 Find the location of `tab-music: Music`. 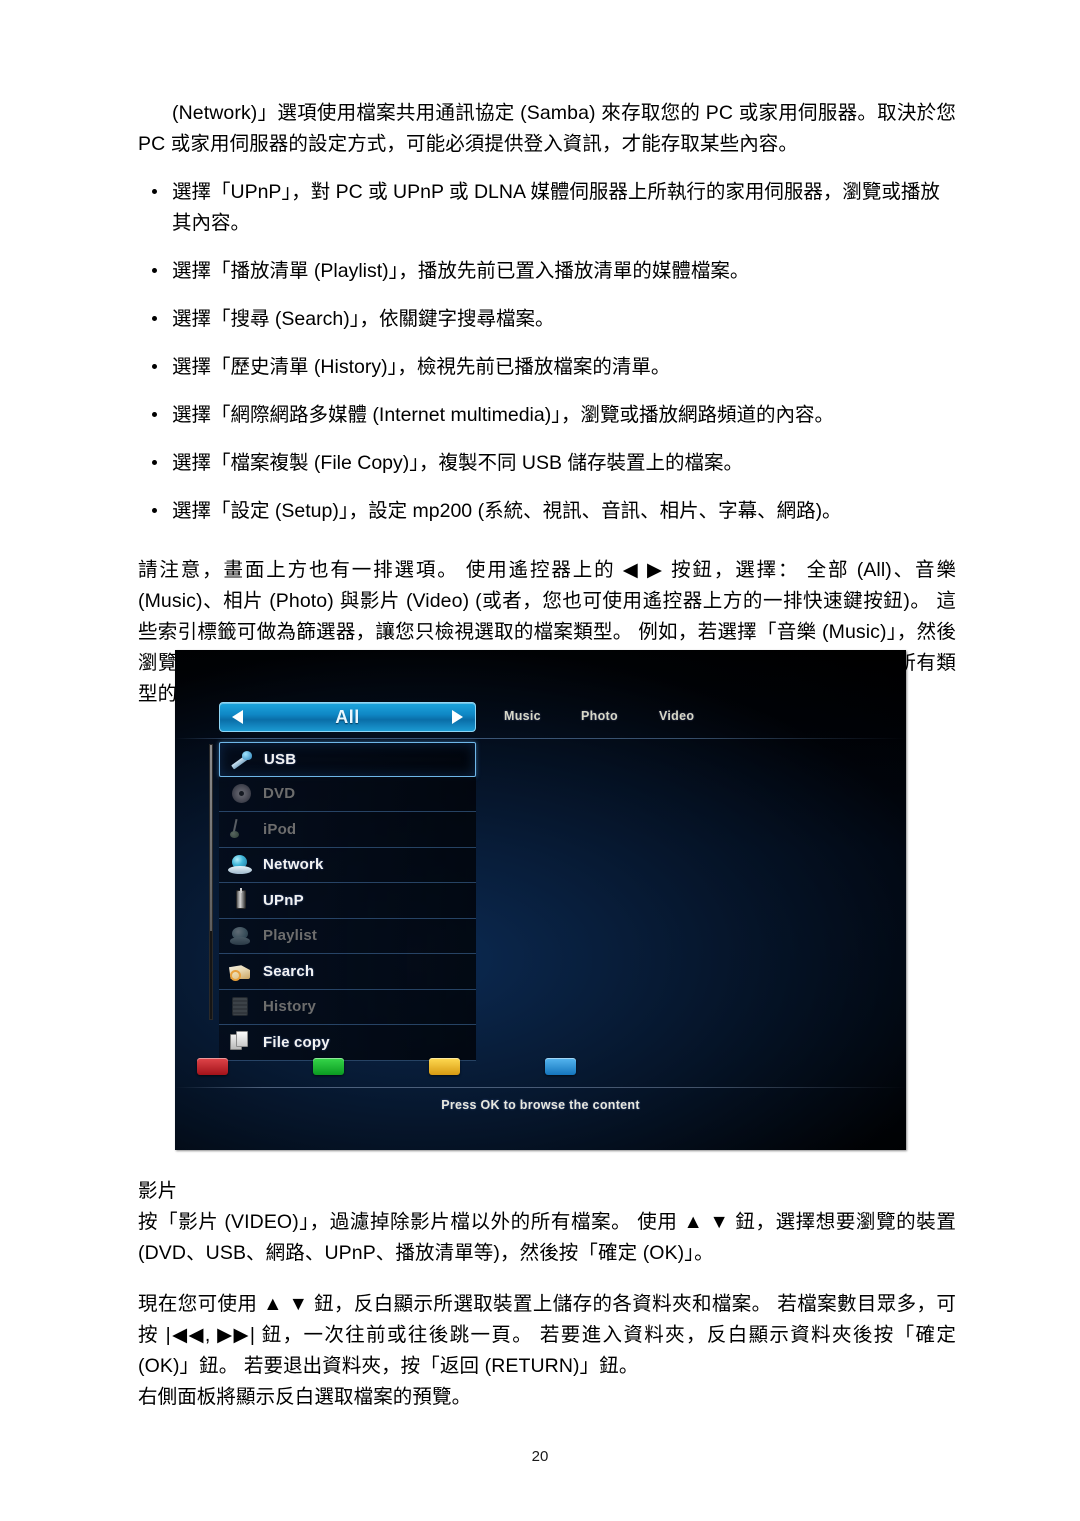

tab-music: Music is located at coordinates (522, 716).